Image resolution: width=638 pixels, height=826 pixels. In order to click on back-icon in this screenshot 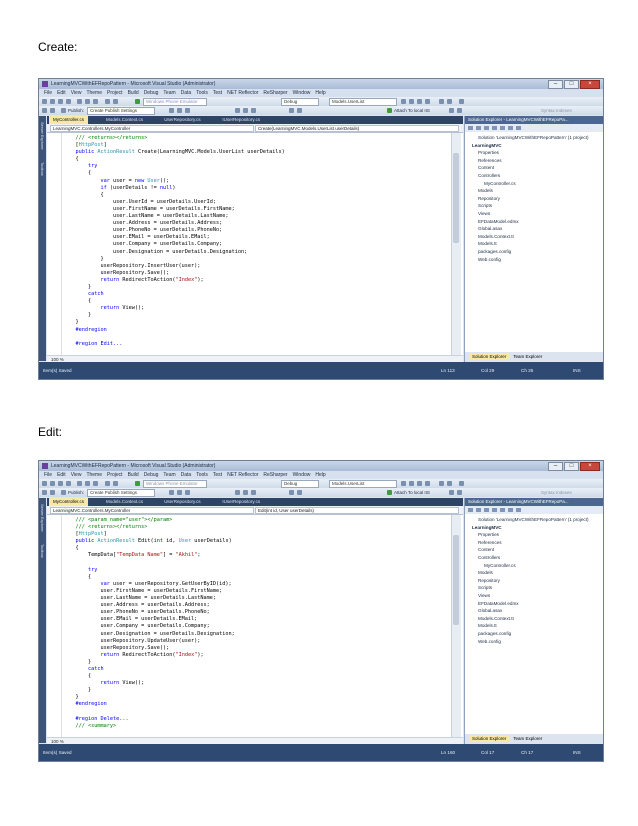, I will do `click(470, 510)`.